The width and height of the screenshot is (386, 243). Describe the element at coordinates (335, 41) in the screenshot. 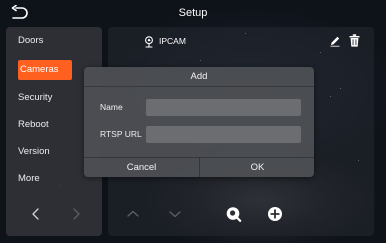

I see `pencil-icon` at that location.